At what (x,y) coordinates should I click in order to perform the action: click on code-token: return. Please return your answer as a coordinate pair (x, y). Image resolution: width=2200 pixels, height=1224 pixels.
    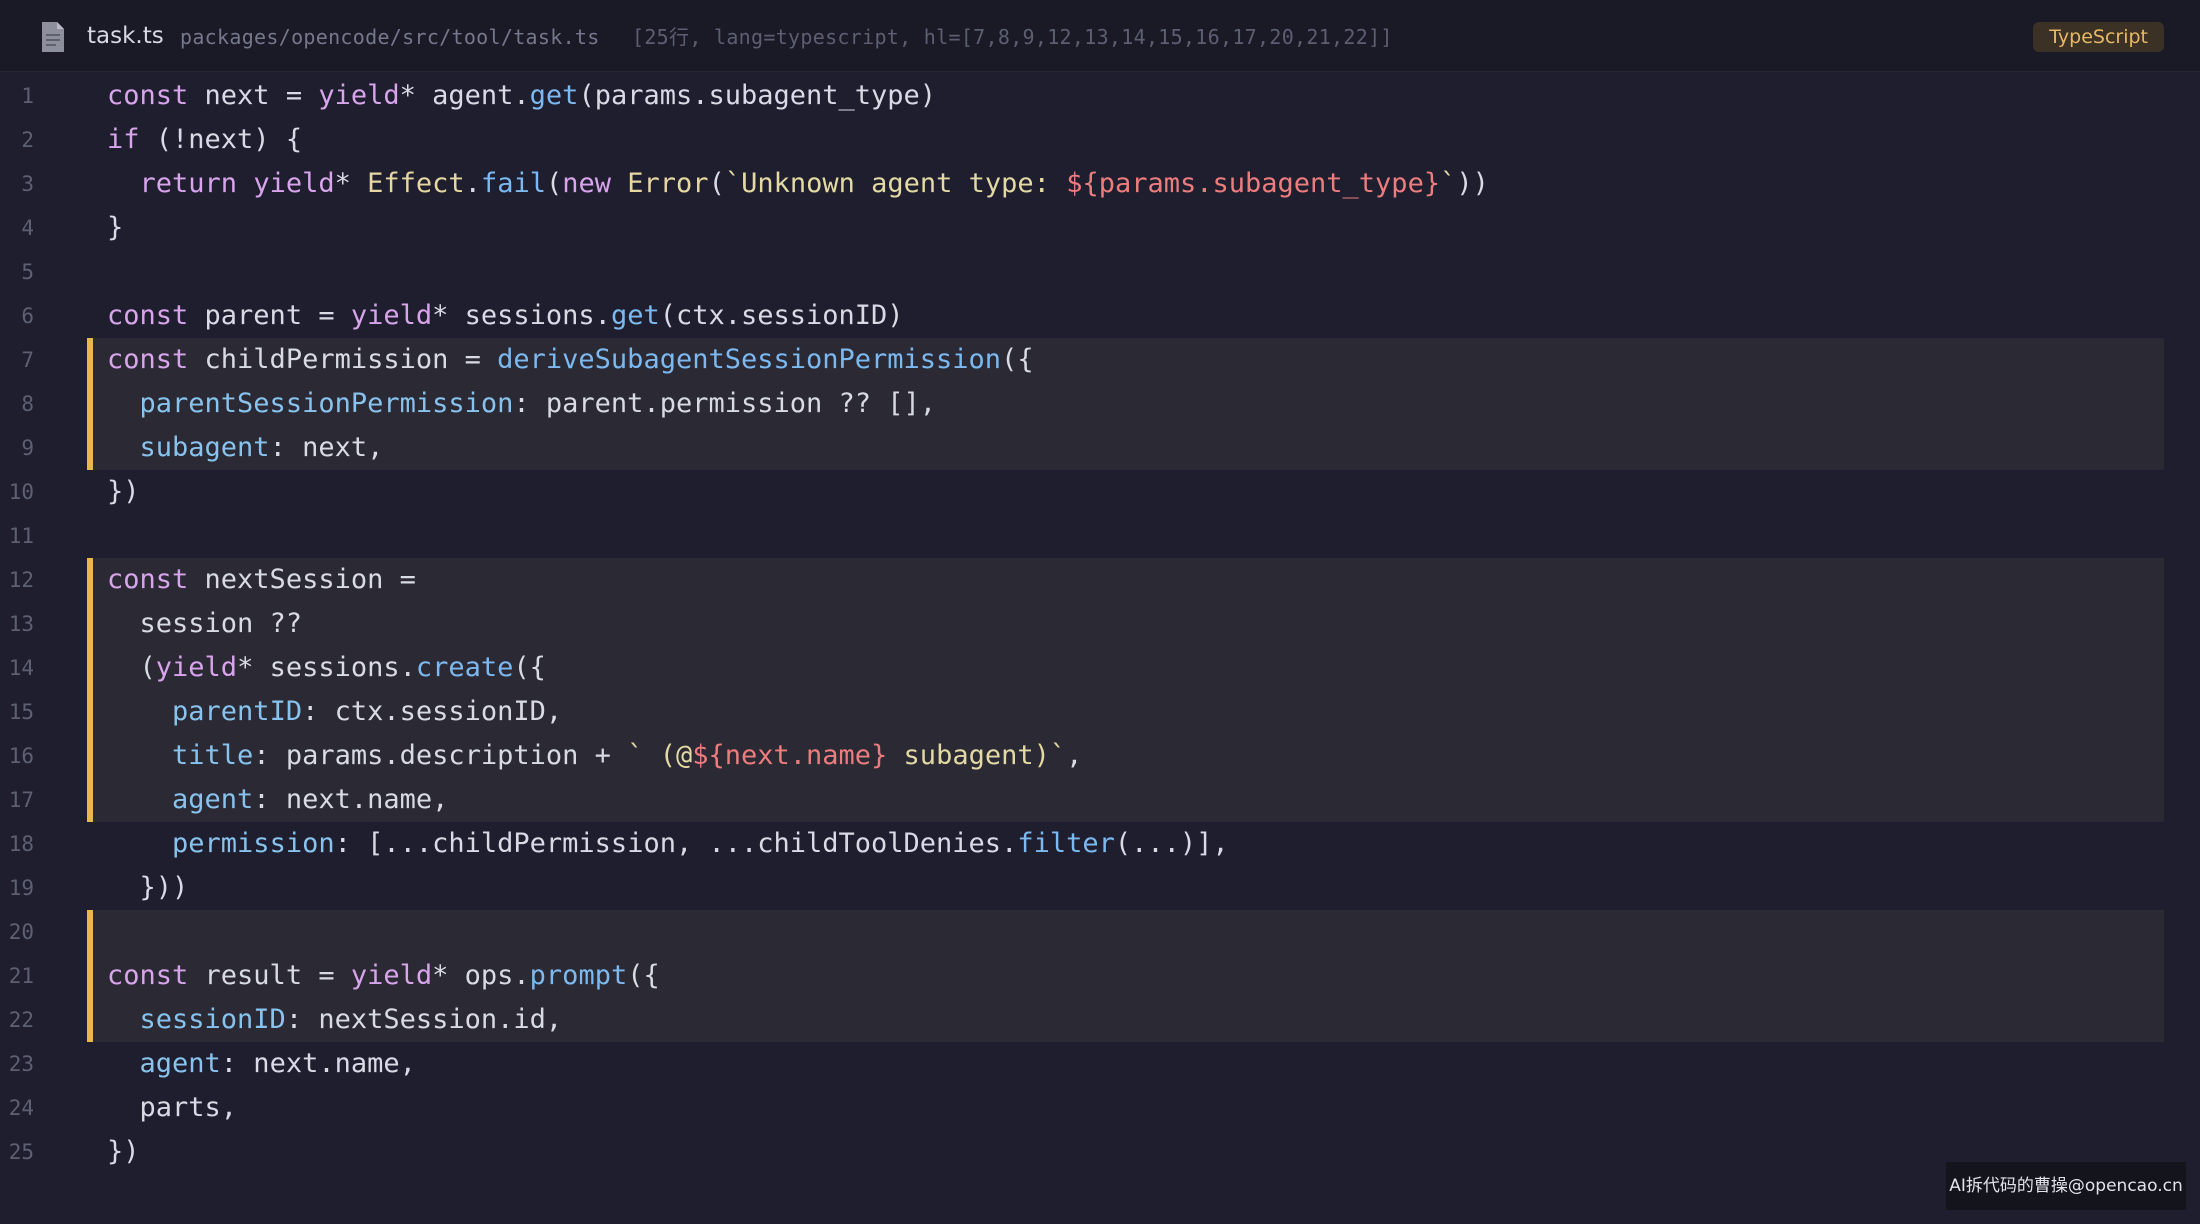
    Looking at the image, I should click on (188, 183).